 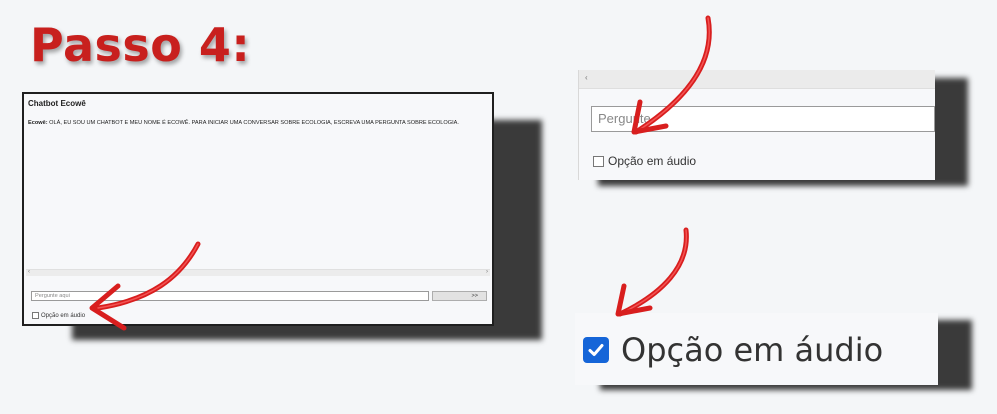 I want to click on audio-option-checked: Opção em áudio, so click(x=733, y=350).